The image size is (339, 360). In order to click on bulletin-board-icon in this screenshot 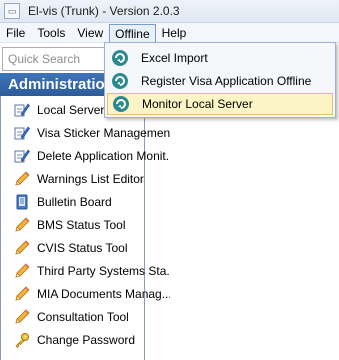, I will do `click(22, 202)`.